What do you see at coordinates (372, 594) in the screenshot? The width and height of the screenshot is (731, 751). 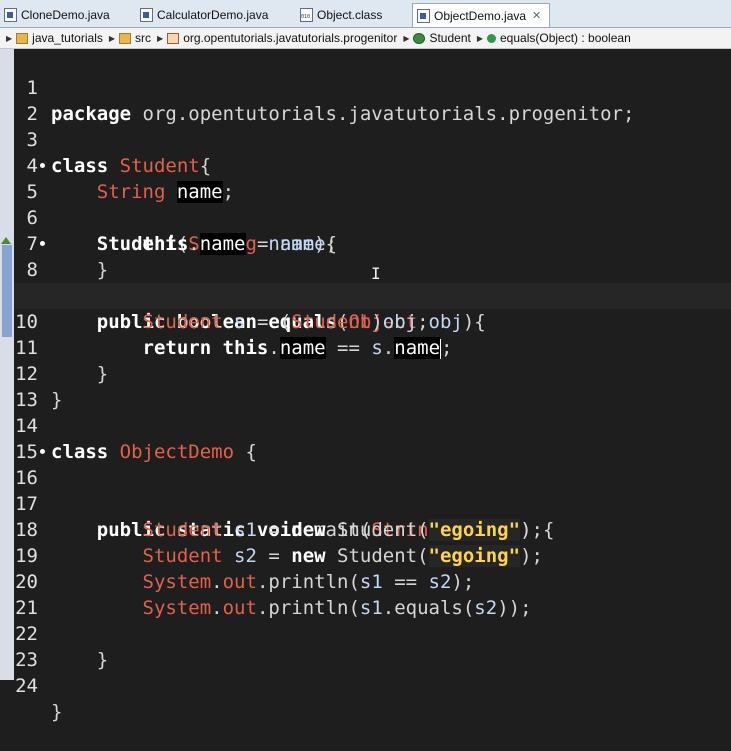 I see `code-line: 21` at bounding box center [372, 594].